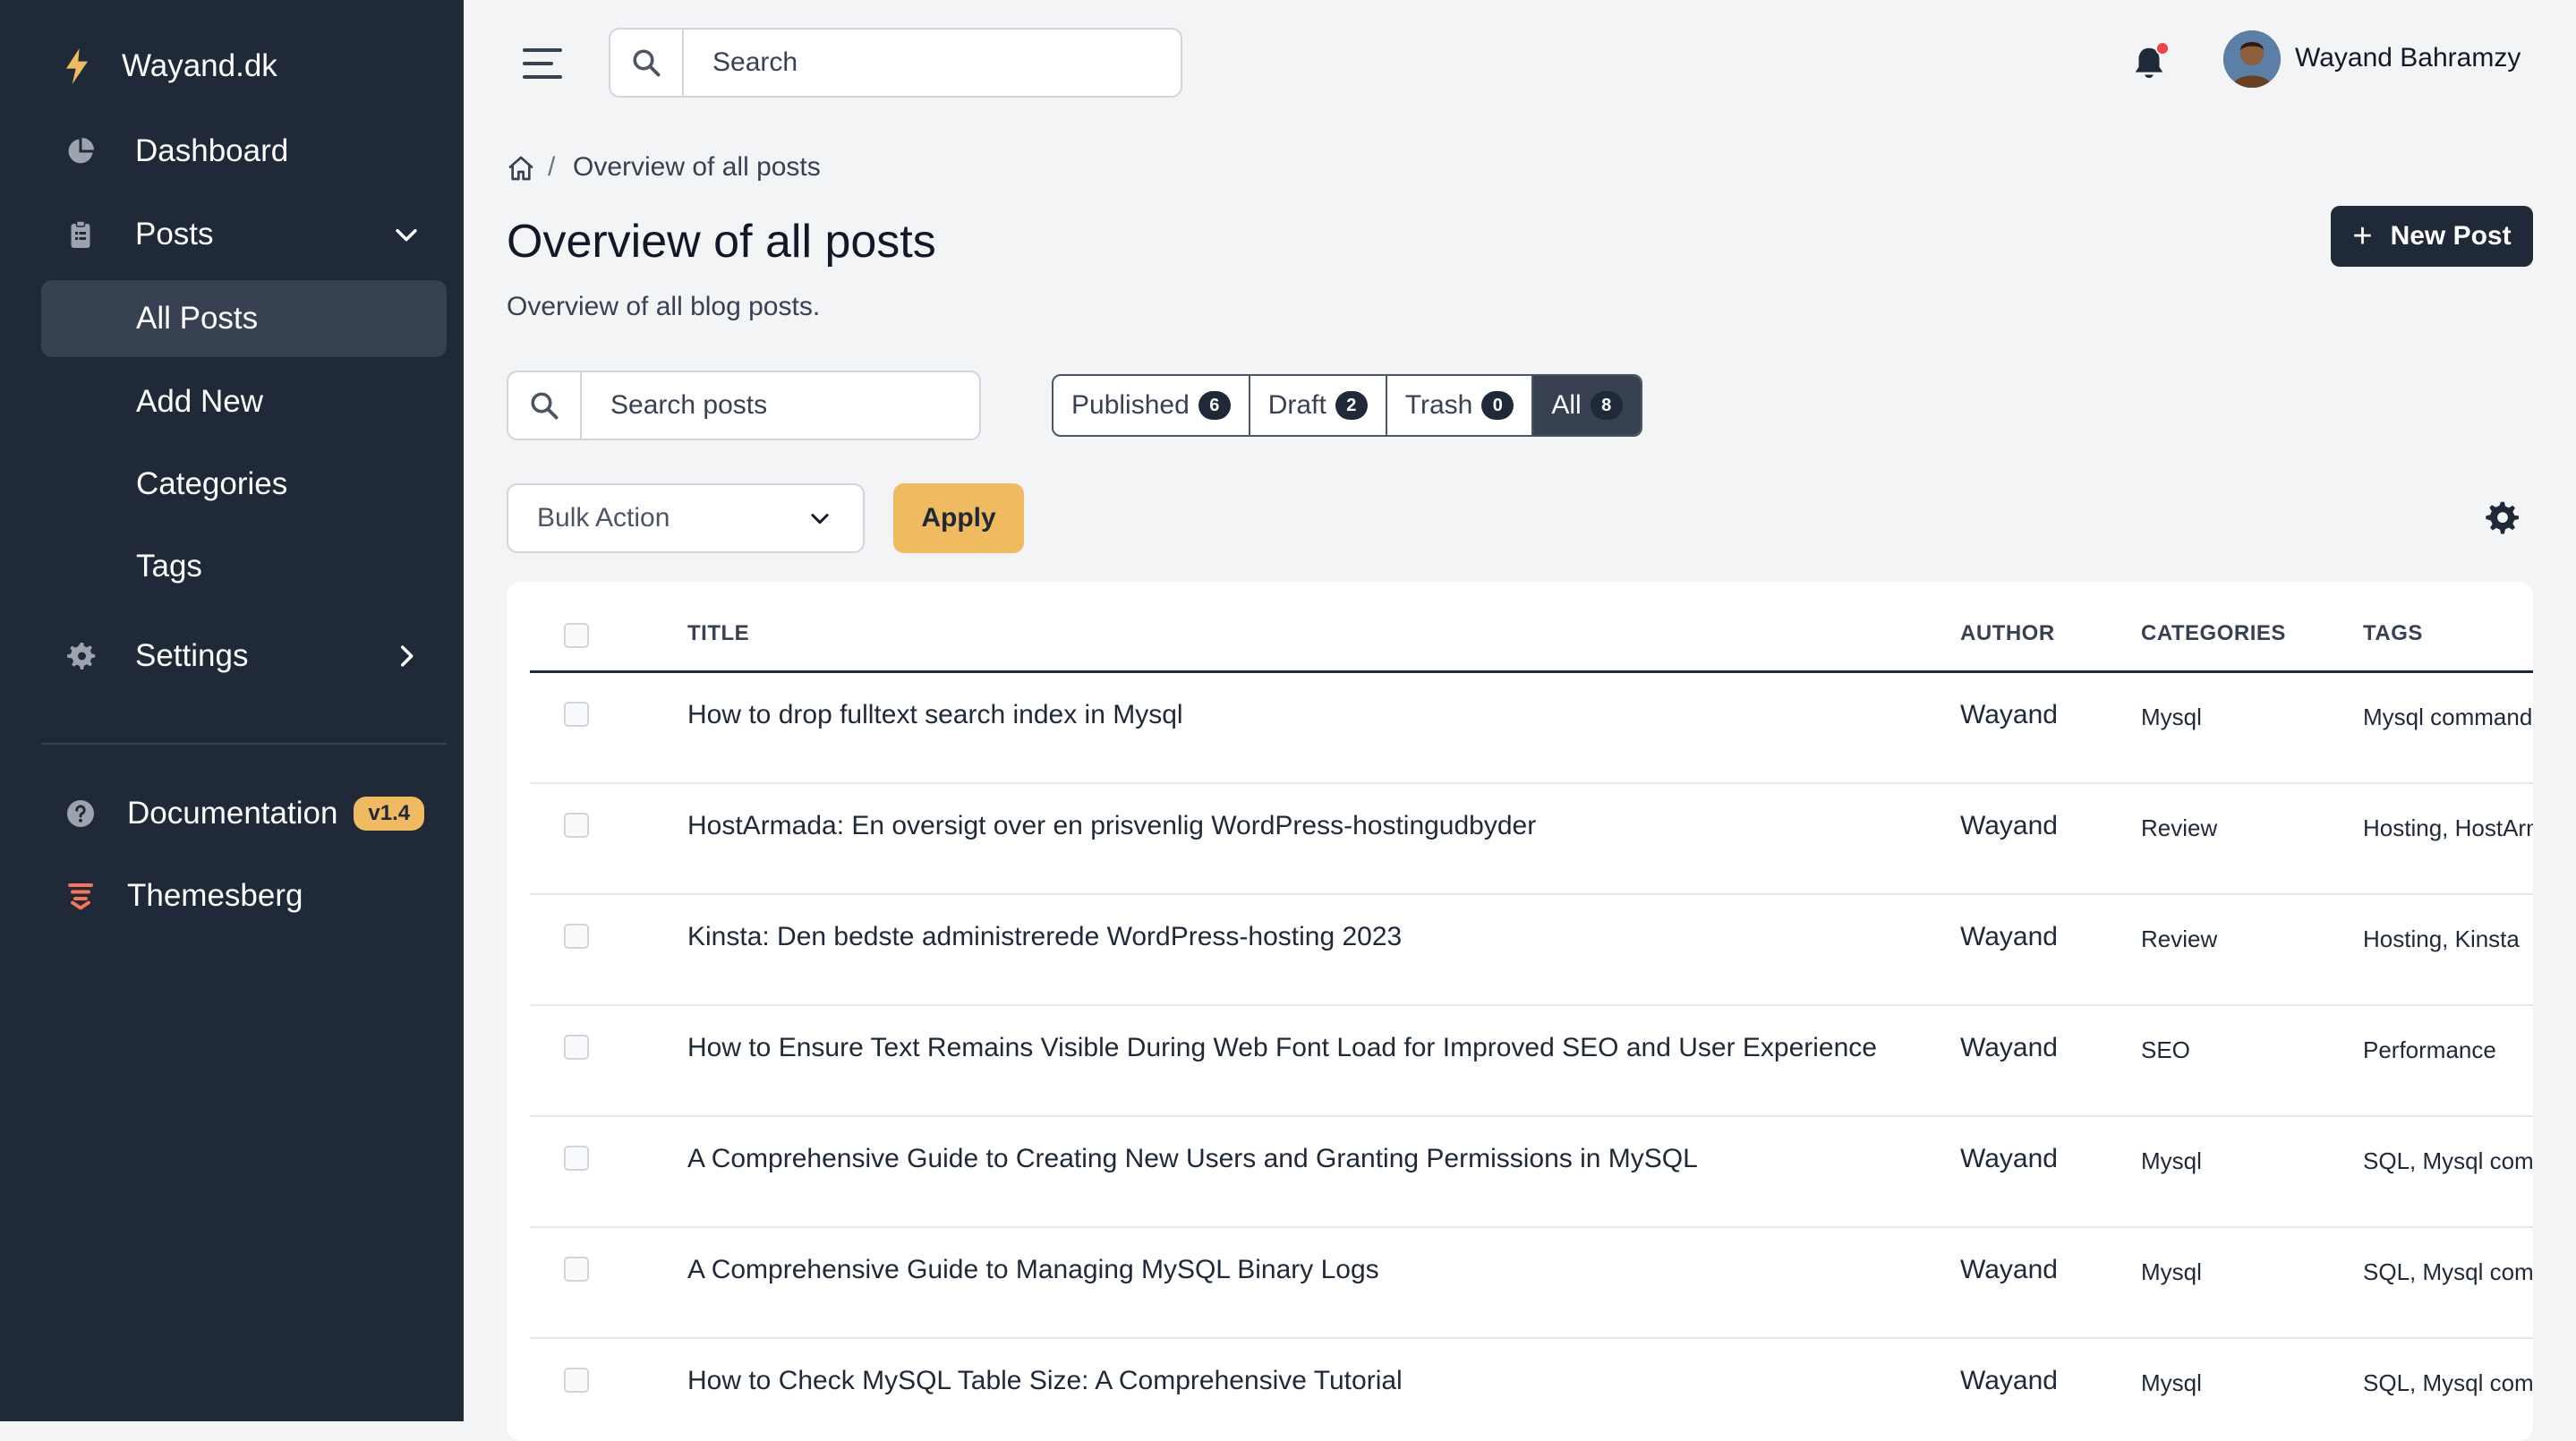  What do you see at coordinates (169, 566) in the screenshot?
I see `sidebar-item-label: Tags` at bounding box center [169, 566].